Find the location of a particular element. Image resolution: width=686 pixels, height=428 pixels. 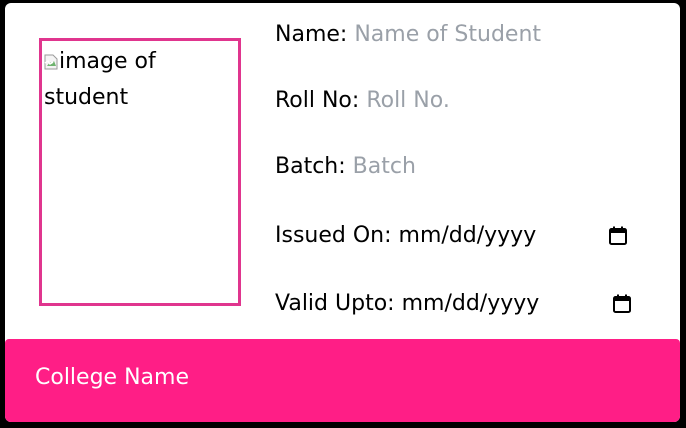

student-photo-alt-text: image of student is located at coordinates (139, 80).